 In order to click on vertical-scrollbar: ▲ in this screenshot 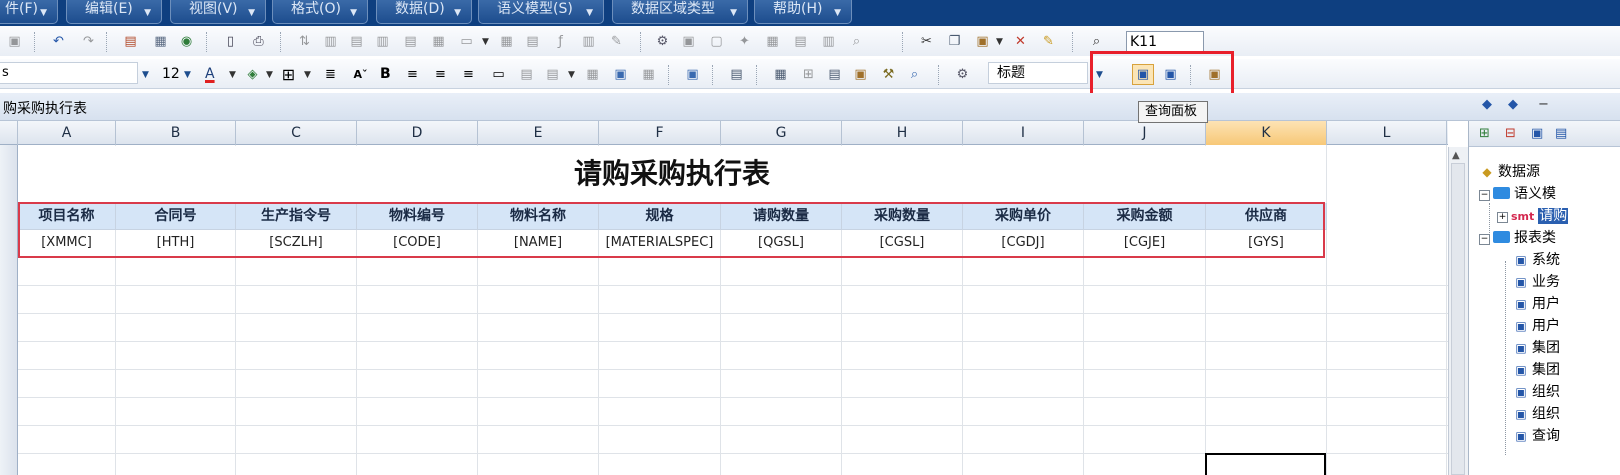, I will do `click(1458, 311)`.